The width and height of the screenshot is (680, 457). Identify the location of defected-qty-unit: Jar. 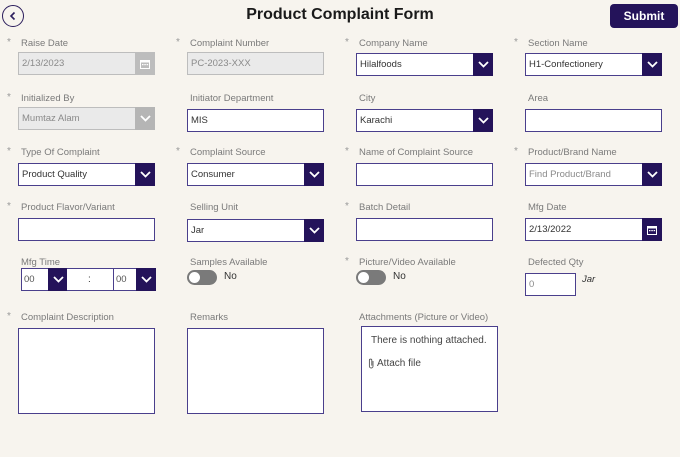
(589, 279).